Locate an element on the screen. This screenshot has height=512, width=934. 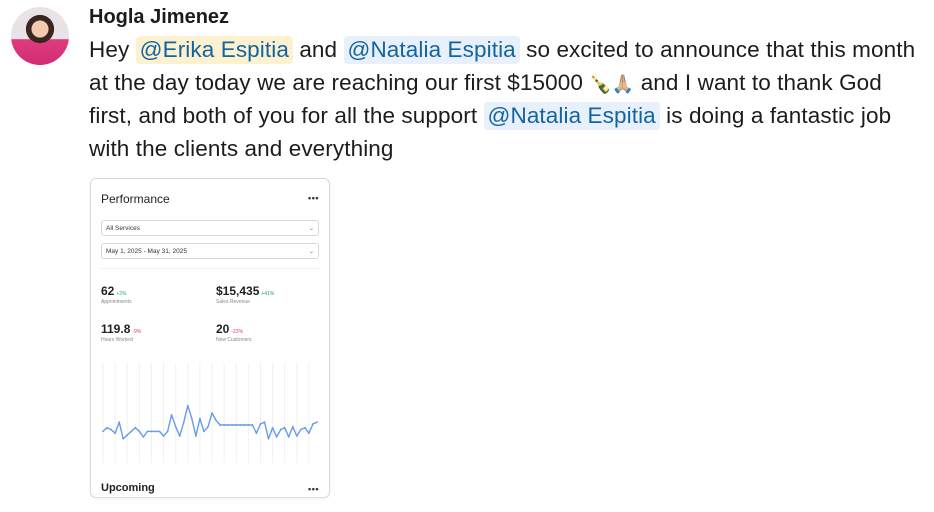
metric-hours-worked: 119.8 -9% Hours Worked is located at coordinates (121, 331).